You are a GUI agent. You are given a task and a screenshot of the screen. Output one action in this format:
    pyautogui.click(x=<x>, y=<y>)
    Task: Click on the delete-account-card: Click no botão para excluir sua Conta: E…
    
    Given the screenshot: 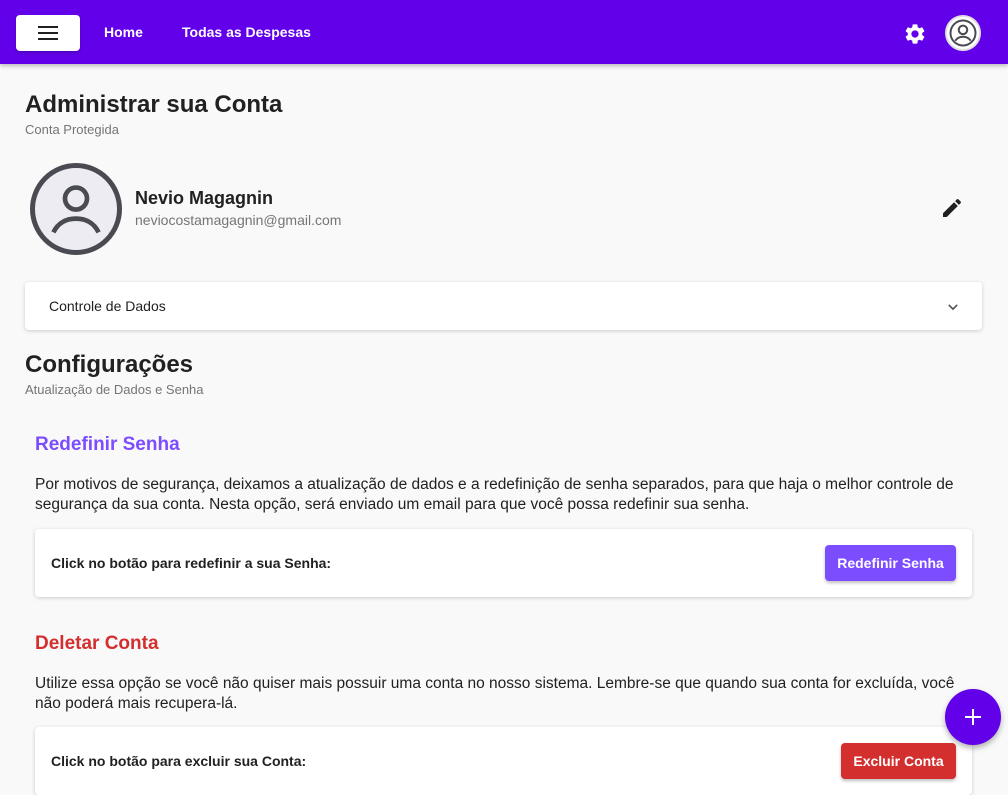 What is the action you would take?
    pyautogui.click(x=503, y=761)
    